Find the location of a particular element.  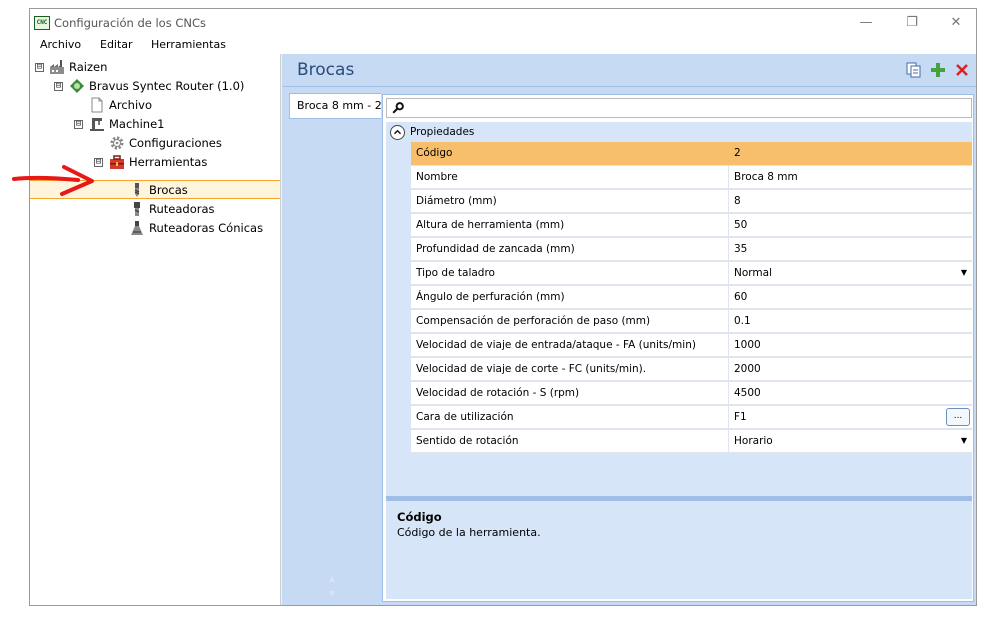

prop-row-tipo-taladro: Tipo de taladro Normal ▼ is located at coordinates (691, 273).